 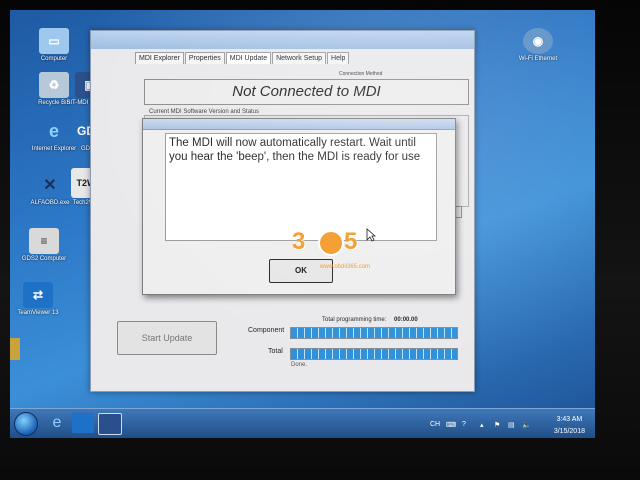 I want to click on network-icon: ◉, so click(x=538, y=41).